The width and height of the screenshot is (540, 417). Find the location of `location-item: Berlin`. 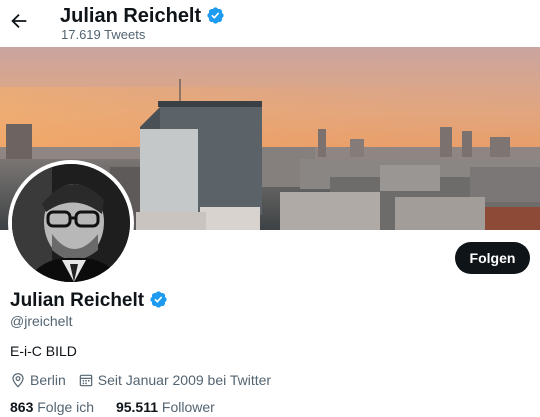

location-item: Berlin is located at coordinates (38, 380).